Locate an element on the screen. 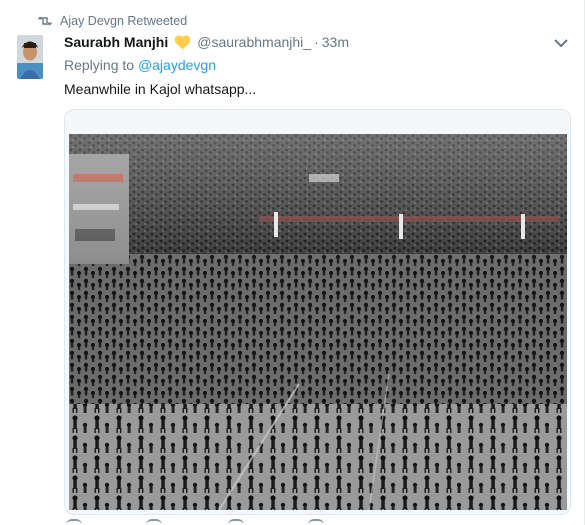 Image resolution: width=585 pixels, height=525 pixels. reply-icon is located at coordinates (74, 522).